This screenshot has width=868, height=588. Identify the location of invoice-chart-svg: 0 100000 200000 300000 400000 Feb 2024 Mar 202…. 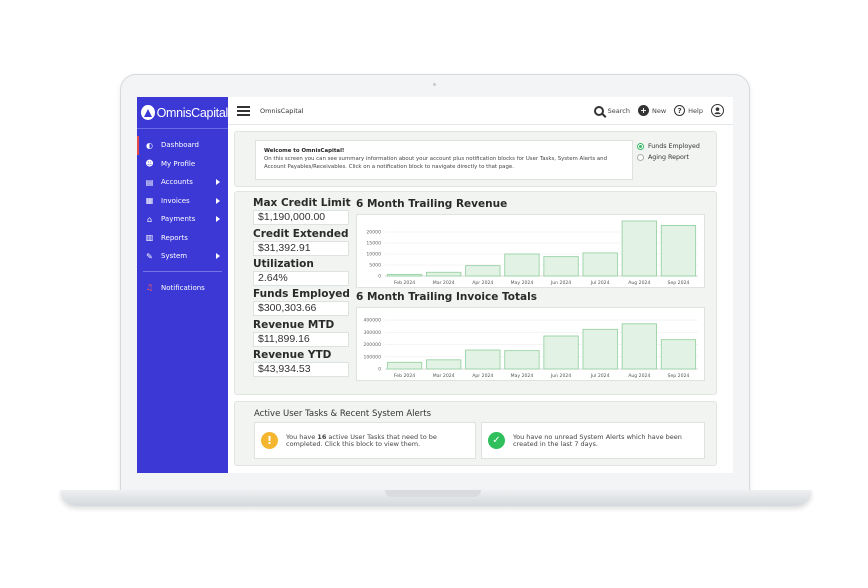
(530, 348).